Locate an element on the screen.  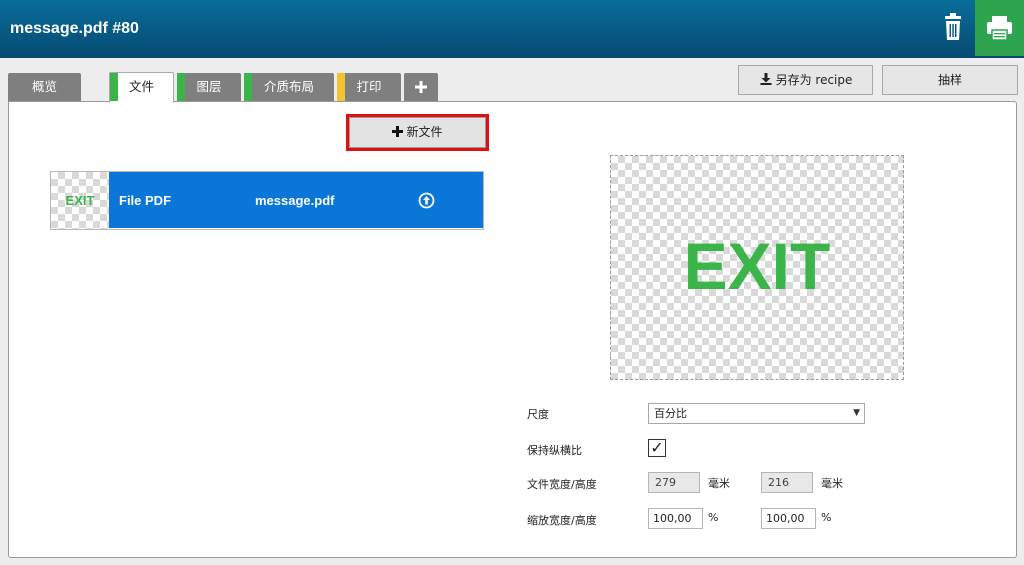
new-file-button: 新文件 is located at coordinates (417, 132).